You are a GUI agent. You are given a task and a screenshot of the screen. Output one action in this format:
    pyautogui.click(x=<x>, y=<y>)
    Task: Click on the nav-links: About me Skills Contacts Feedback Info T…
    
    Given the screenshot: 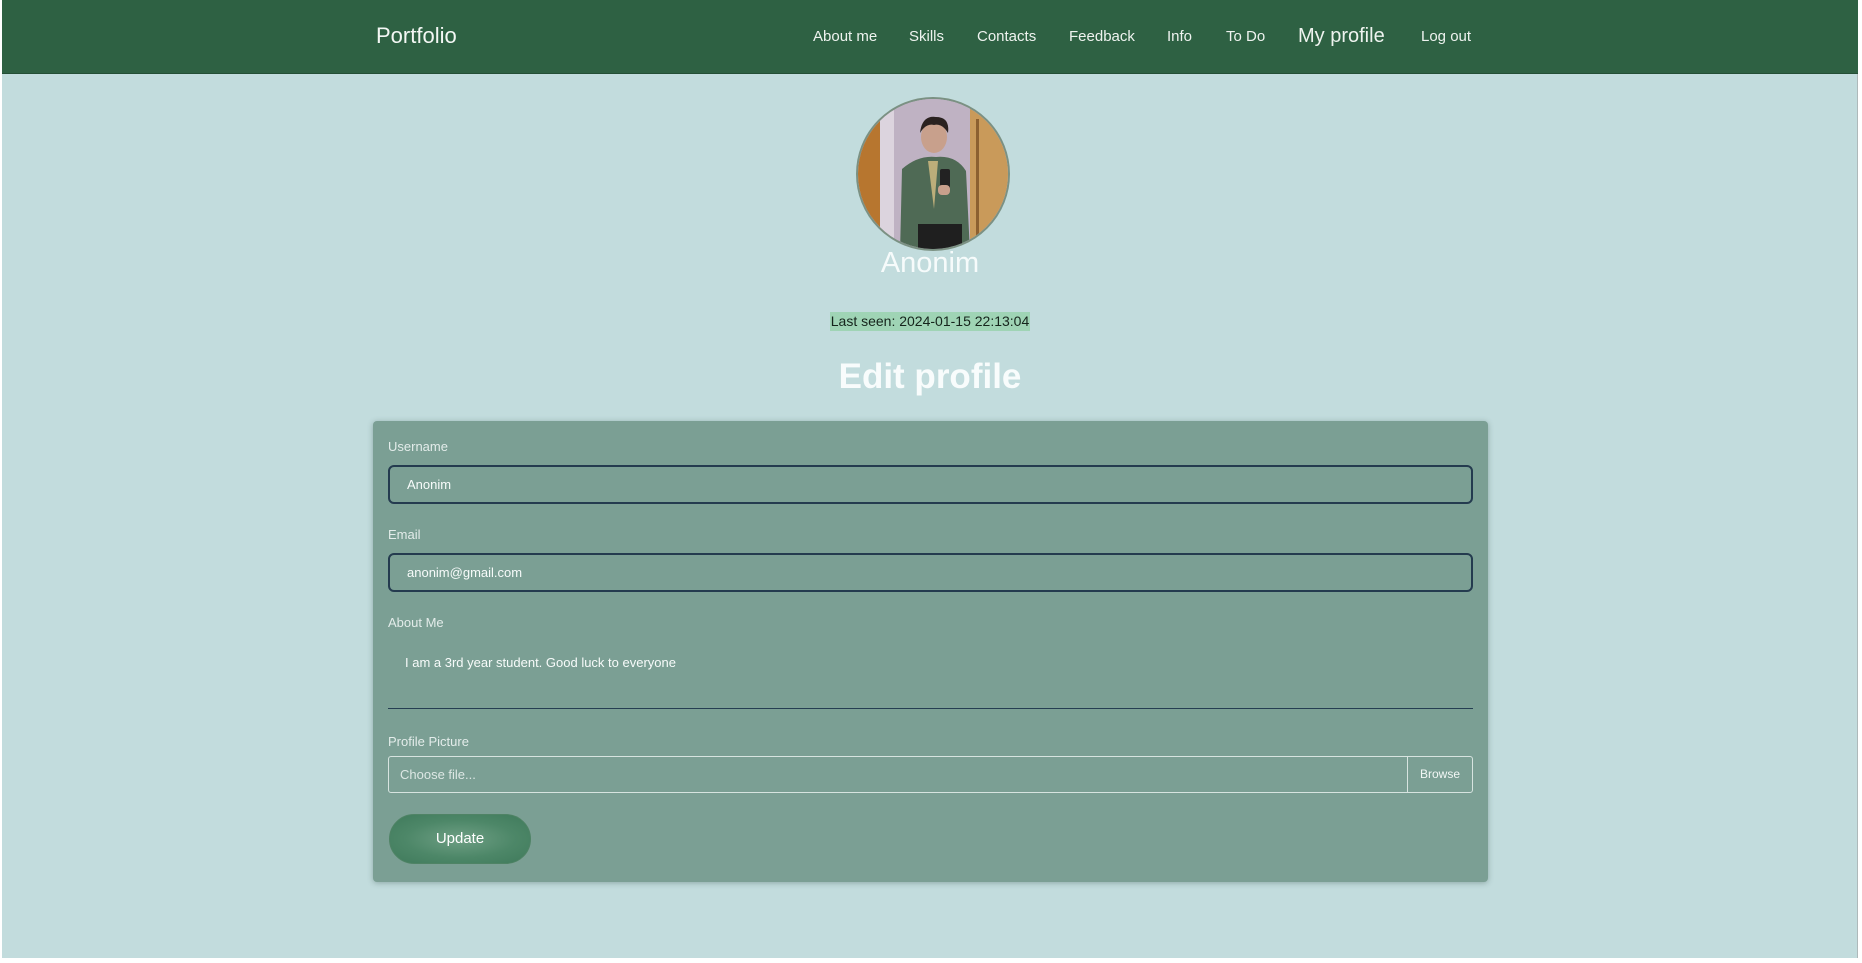 What is the action you would take?
    pyautogui.click(x=930, y=37)
    